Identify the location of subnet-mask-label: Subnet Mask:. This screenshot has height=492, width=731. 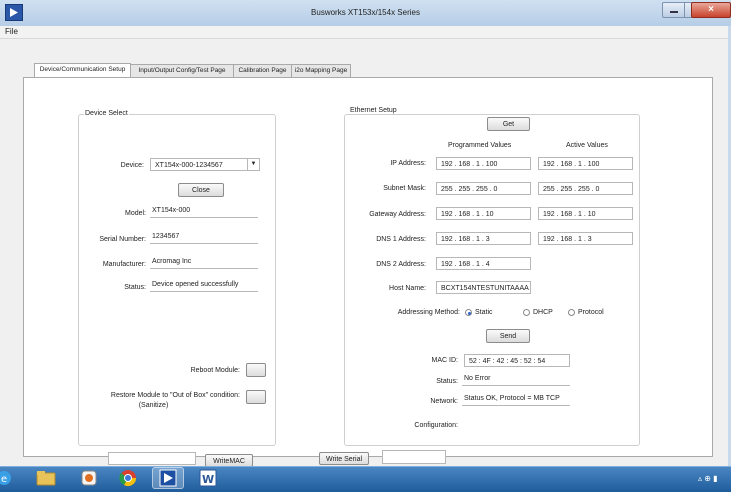
(404, 188).